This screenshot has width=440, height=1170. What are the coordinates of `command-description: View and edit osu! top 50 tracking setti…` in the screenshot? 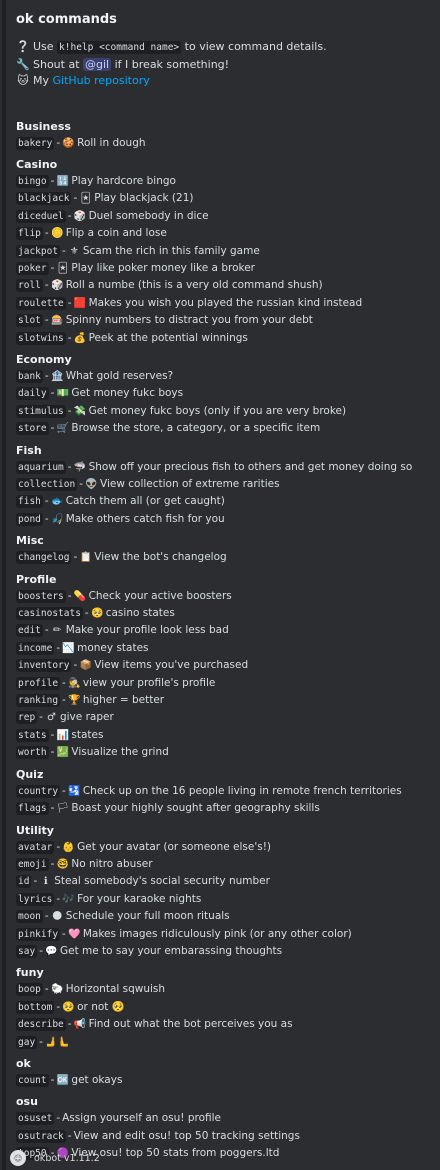 It's located at (186, 1135).